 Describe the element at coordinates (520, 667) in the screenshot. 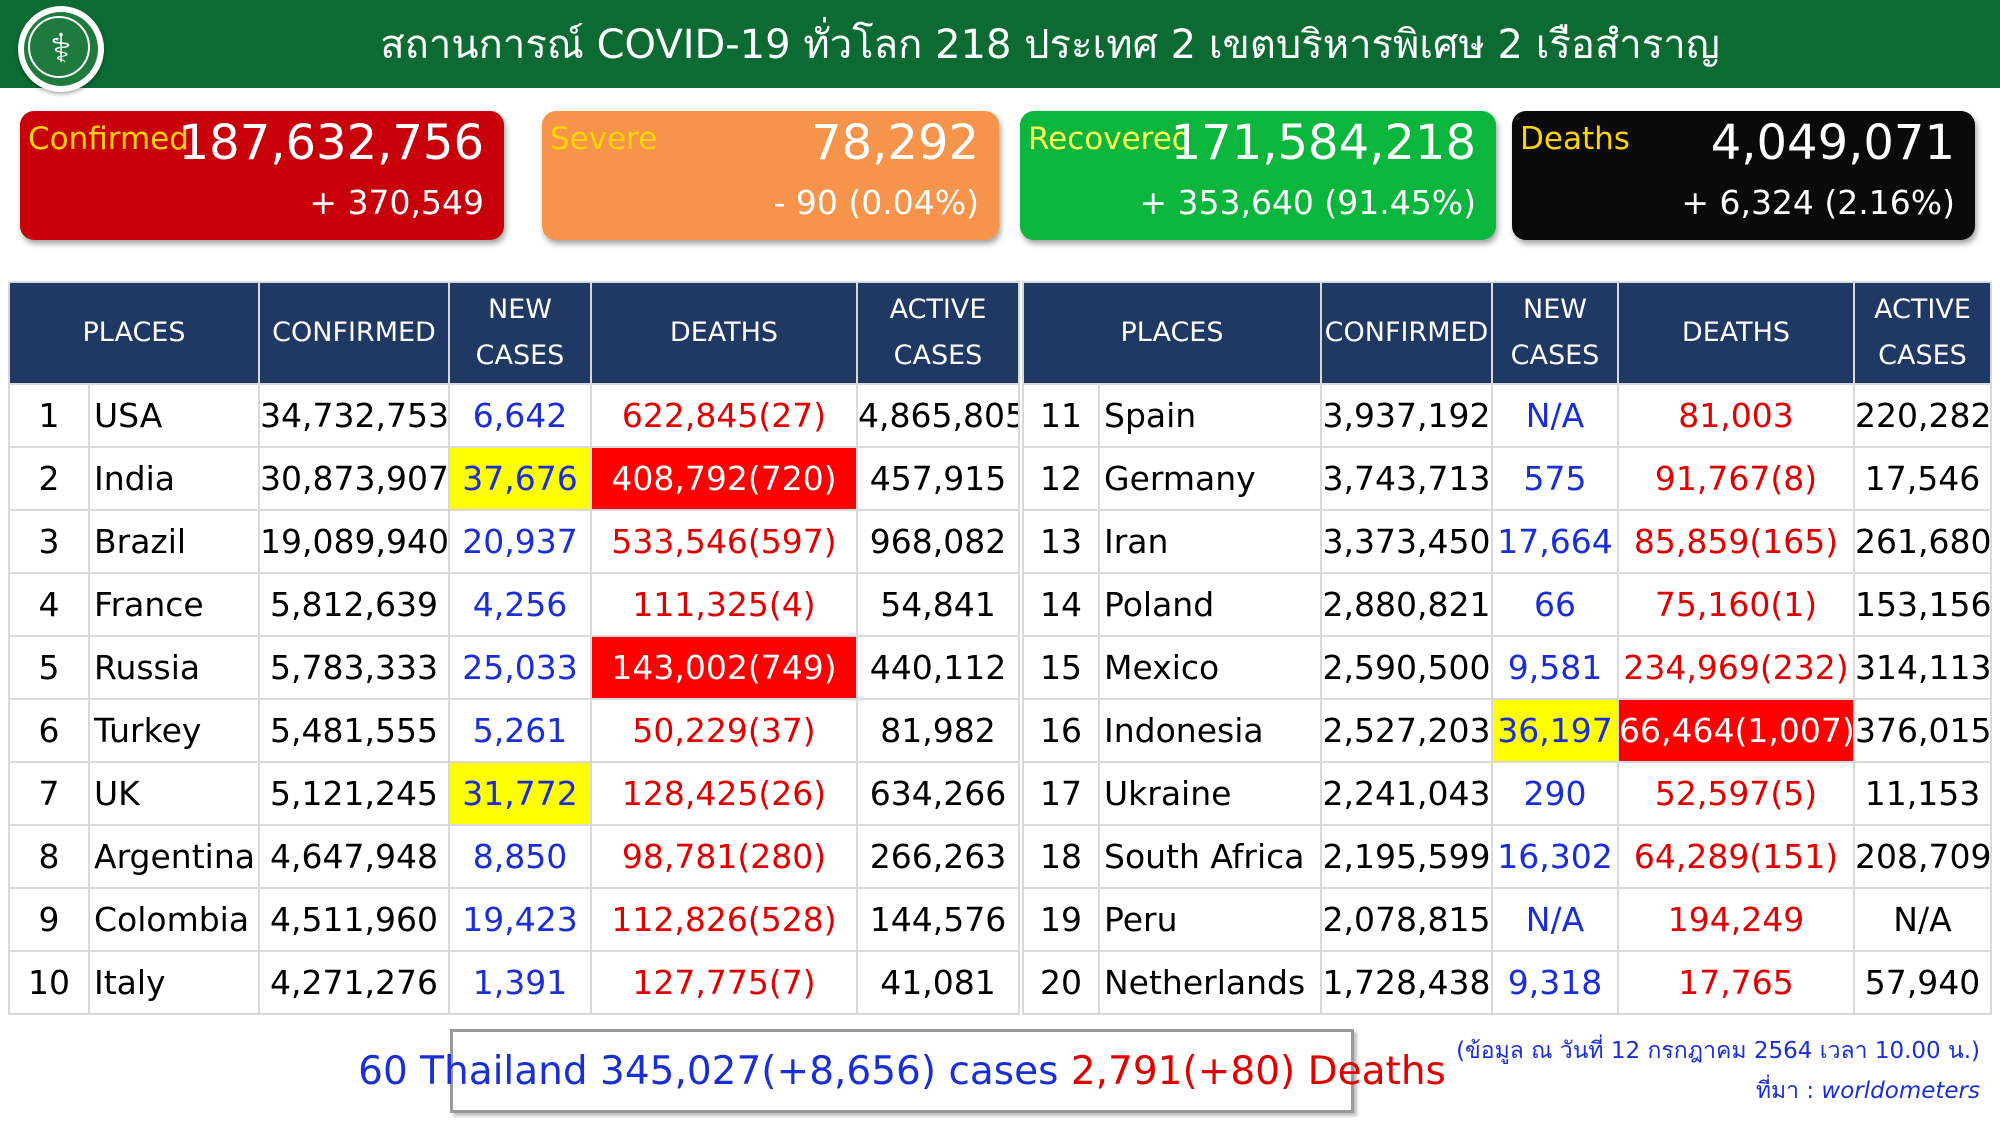

I see `new-cases-cell: 25,033` at that location.